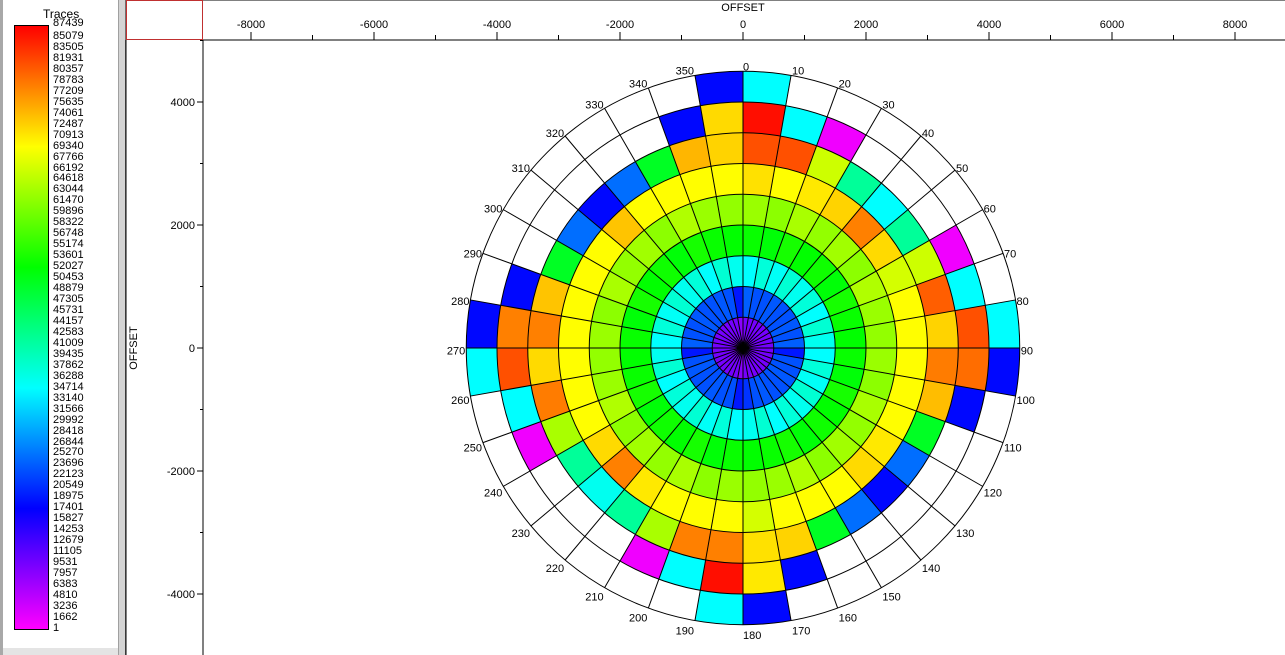 This screenshot has width=1285, height=655. What do you see at coordinates (685, 631) in the screenshot?
I see `azimuth-label: 190` at bounding box center [685, 631].